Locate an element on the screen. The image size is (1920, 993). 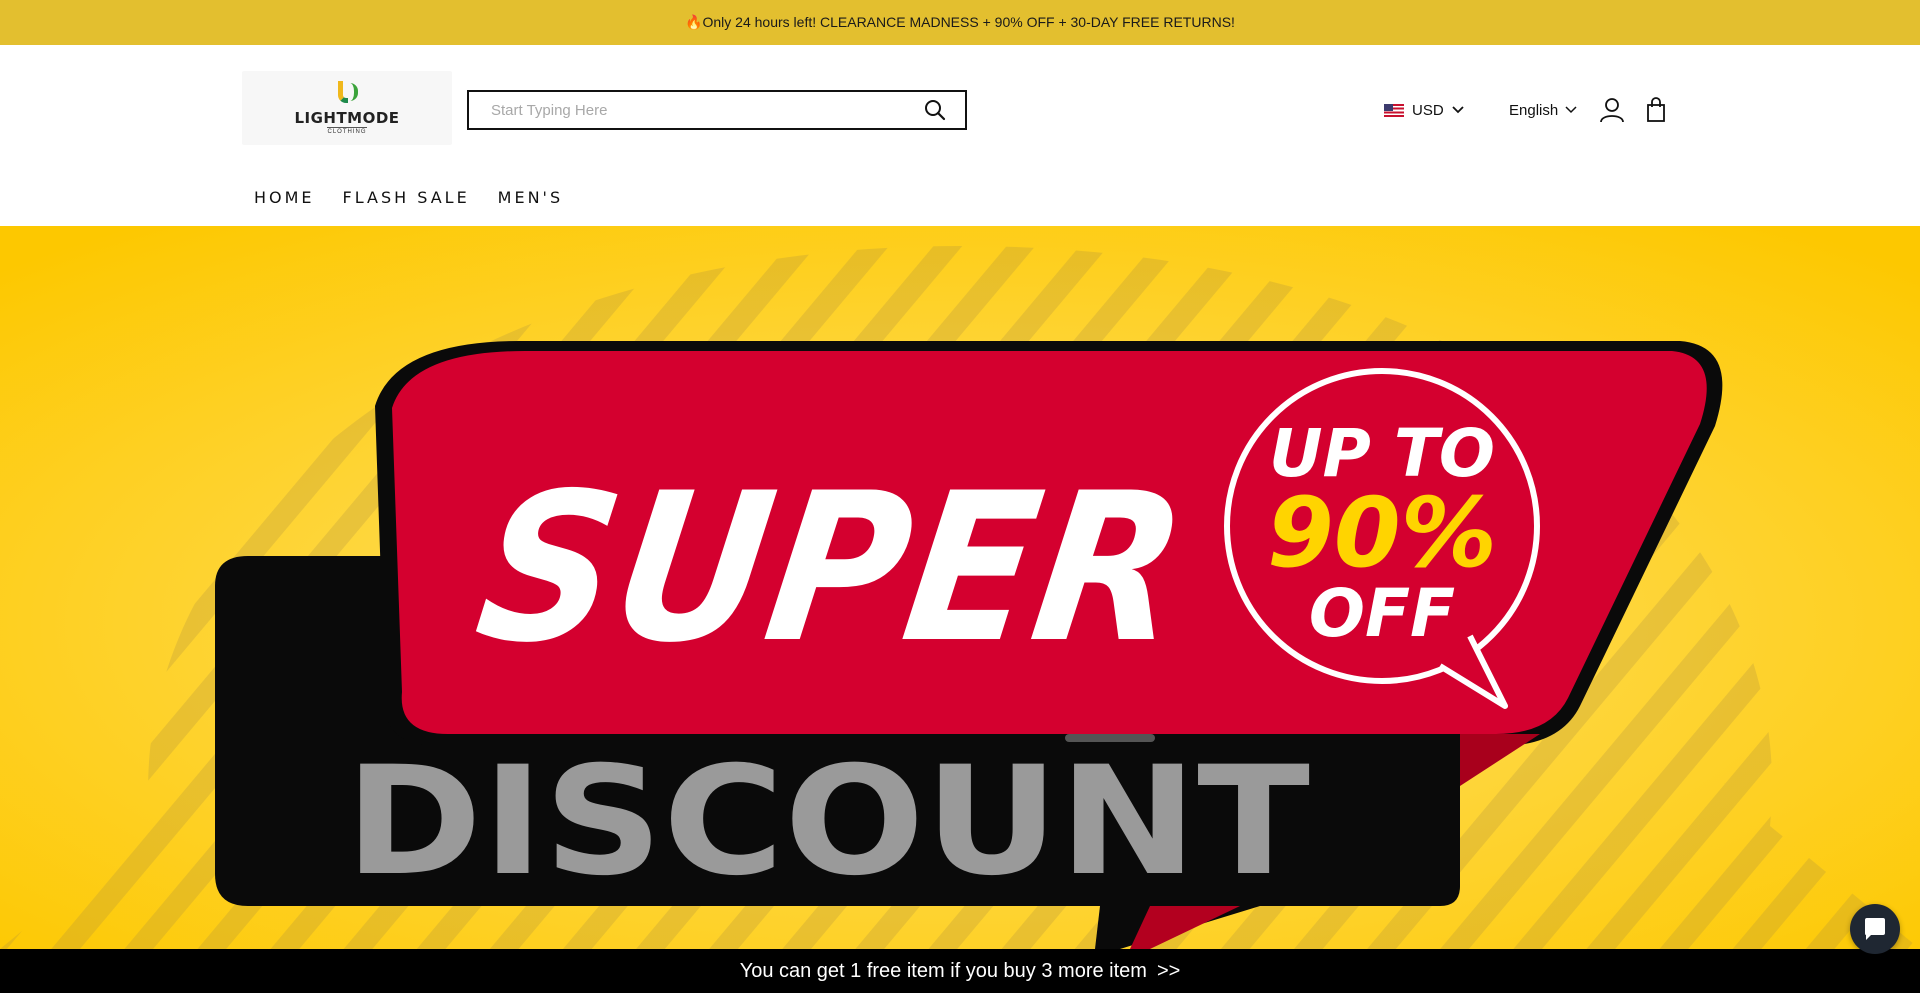
currency-selector: USD is located at coordinates (1424, 110).